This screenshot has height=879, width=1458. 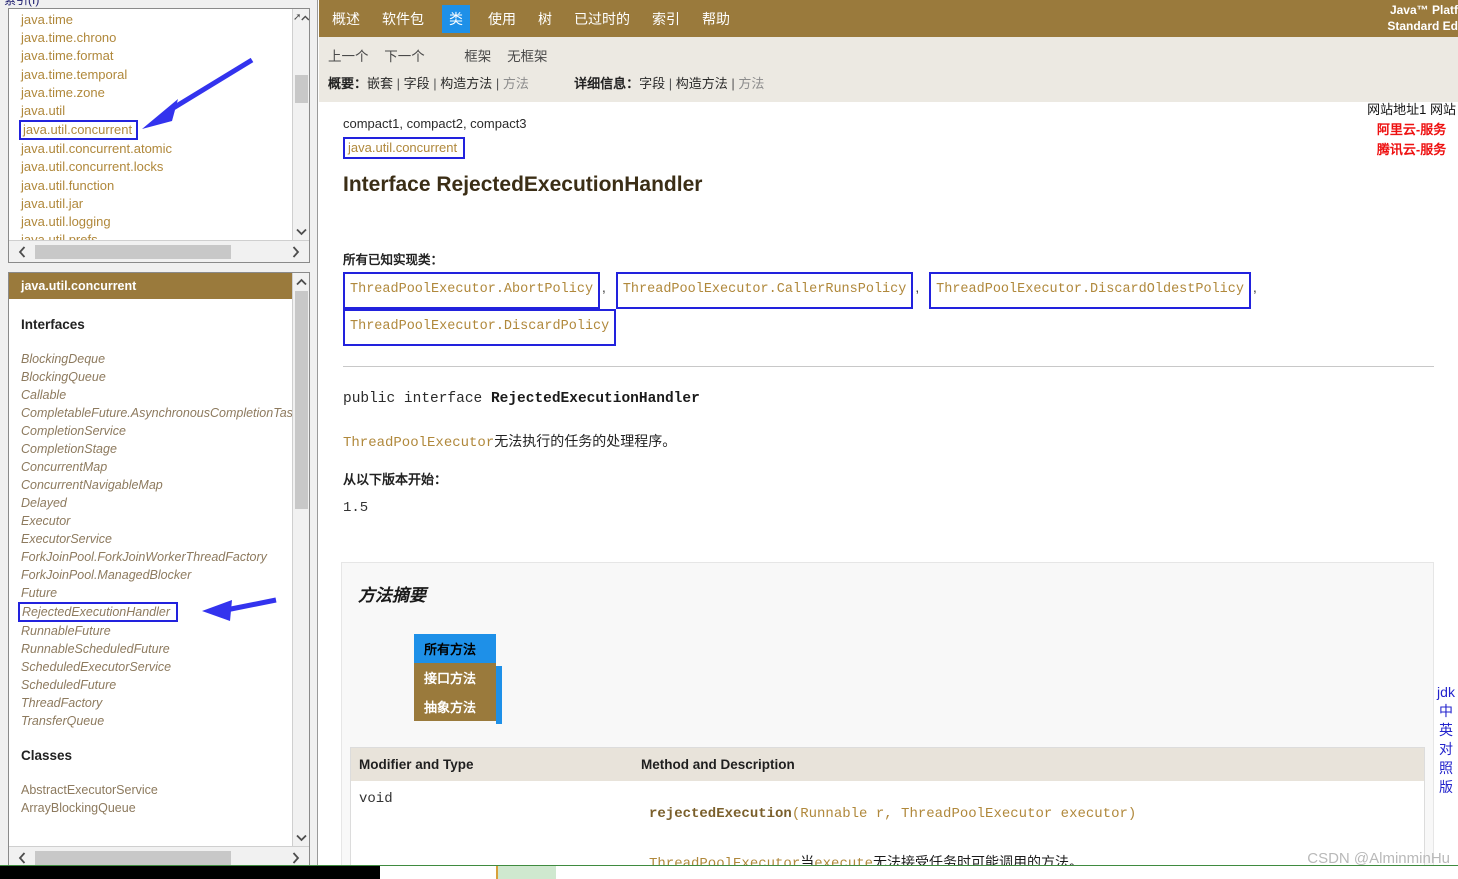 What do you see at coordinates (301, 17) in the screenshot?
I see `chevron-up-icon: ➚` at bounding box center [301, 17].